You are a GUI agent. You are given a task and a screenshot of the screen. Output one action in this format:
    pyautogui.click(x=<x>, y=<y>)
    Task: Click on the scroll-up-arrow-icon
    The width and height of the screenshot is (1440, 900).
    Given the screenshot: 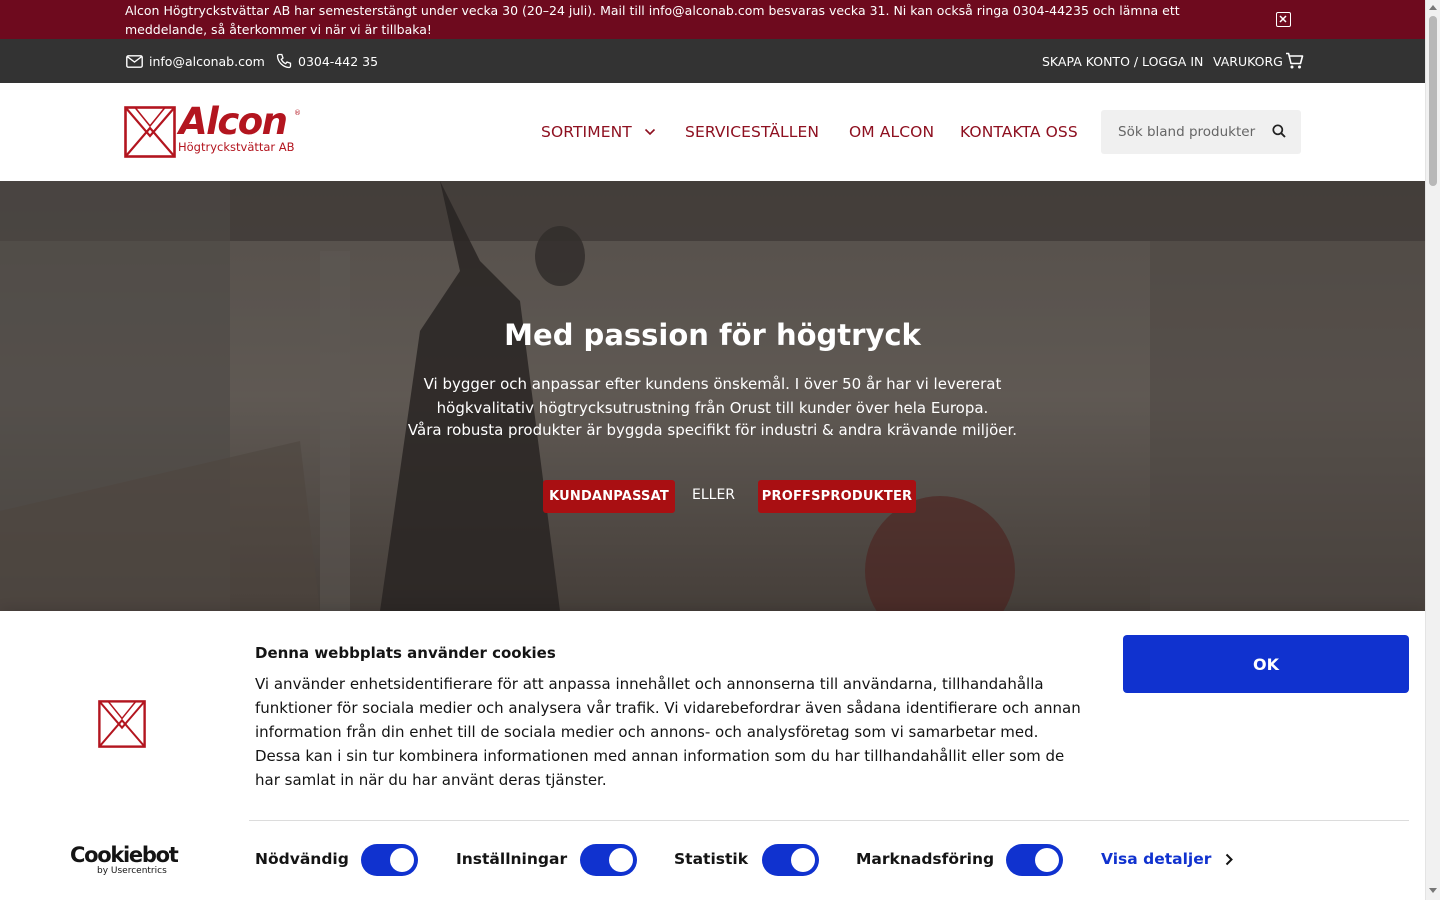 What is the action you would take?
    pyautogui.click(x=1433, y=7)
    